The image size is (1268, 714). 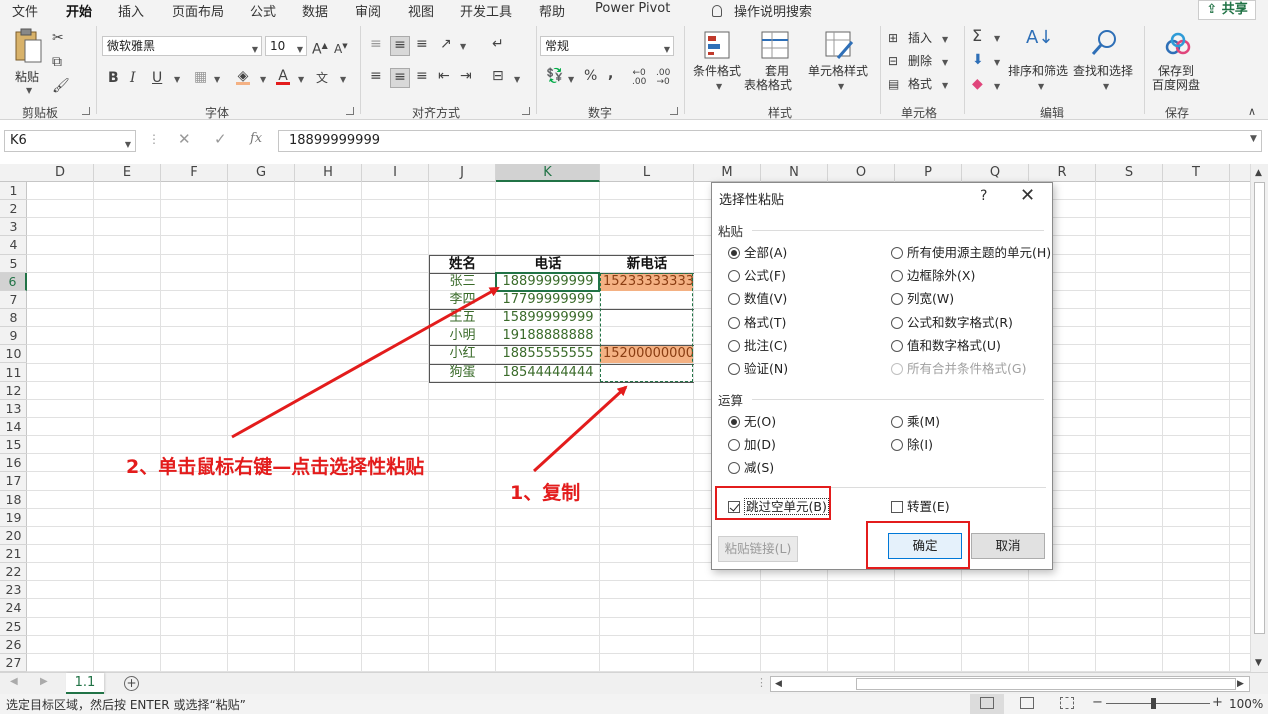 What do you see at coordinates (283, 76) in the screenshot?
I see `font-color-icon: A` at bounding box center [283, 76].